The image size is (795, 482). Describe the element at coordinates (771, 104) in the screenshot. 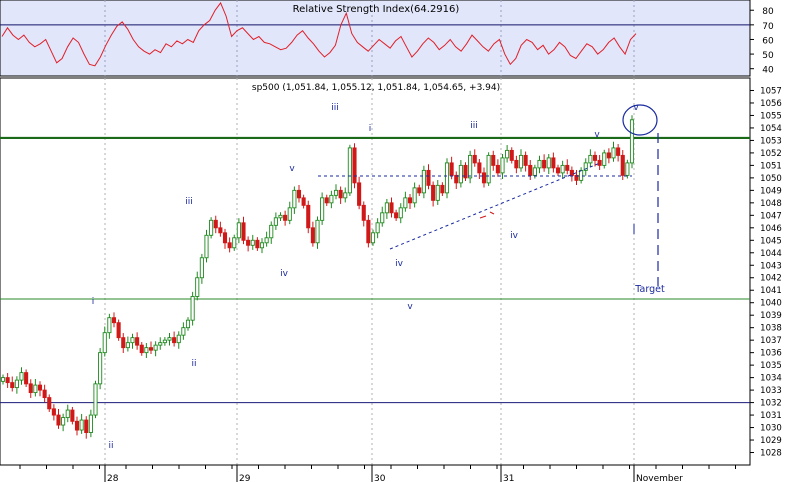

I see `price-tick-label: 1056` at that location.